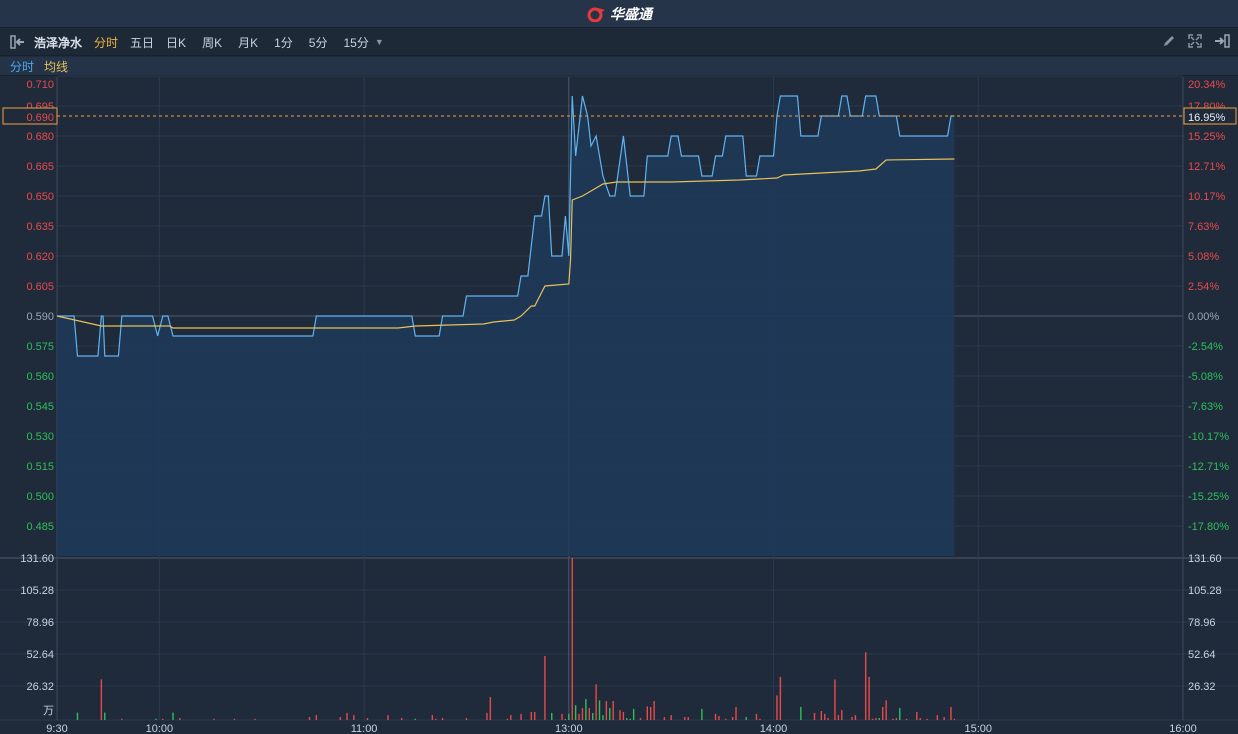  Describe the element at coordinates (40, 377) in the screenshot. I see `price-tick-label: 0.560` at that location.